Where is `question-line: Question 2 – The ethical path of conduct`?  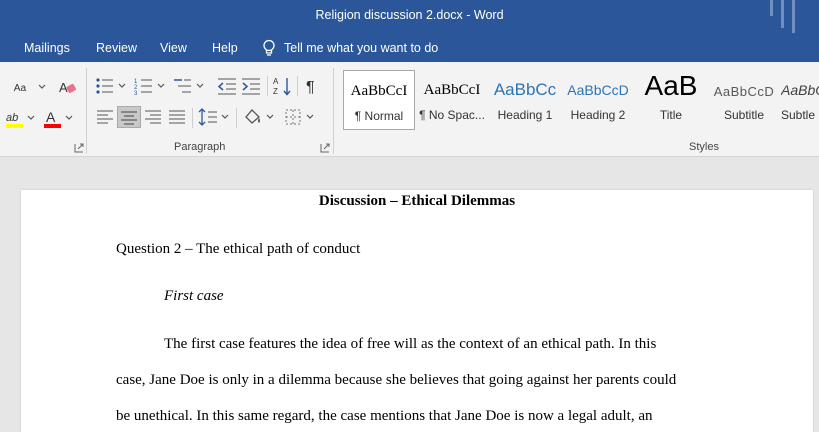 question-line: Question 2 – The ethical path of conduct is located at coordinates (238, 249).